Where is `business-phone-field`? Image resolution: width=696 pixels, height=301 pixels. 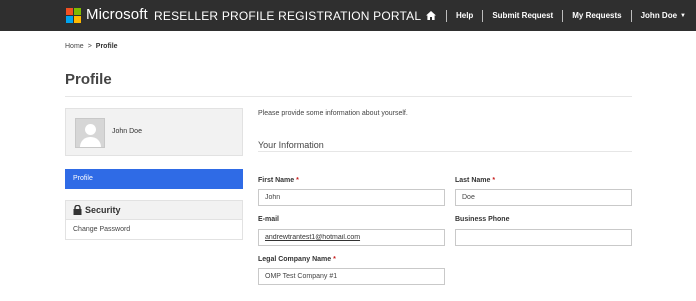
business-phone-field is located at coordinates (543, 237).